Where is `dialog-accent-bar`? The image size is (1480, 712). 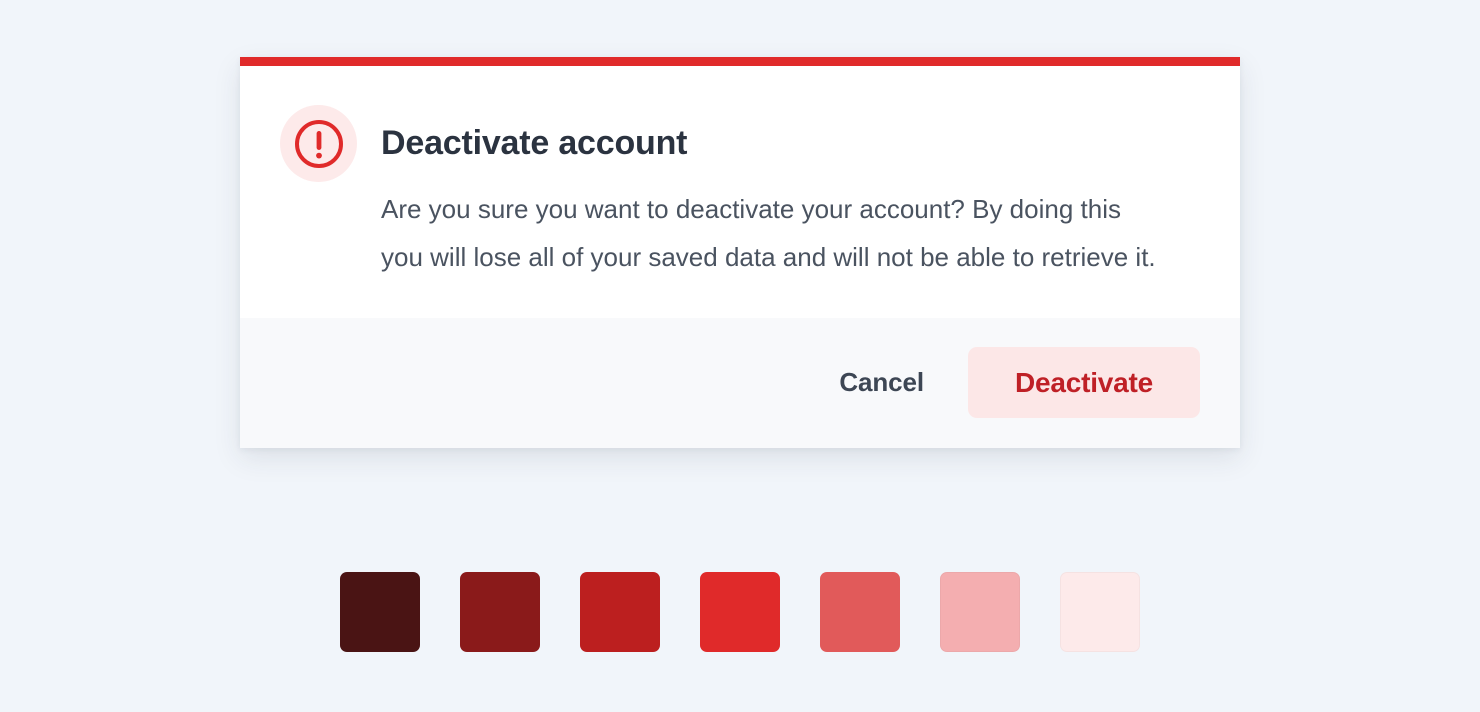
dialog-accent-bar is located at coordinates (740, 61).